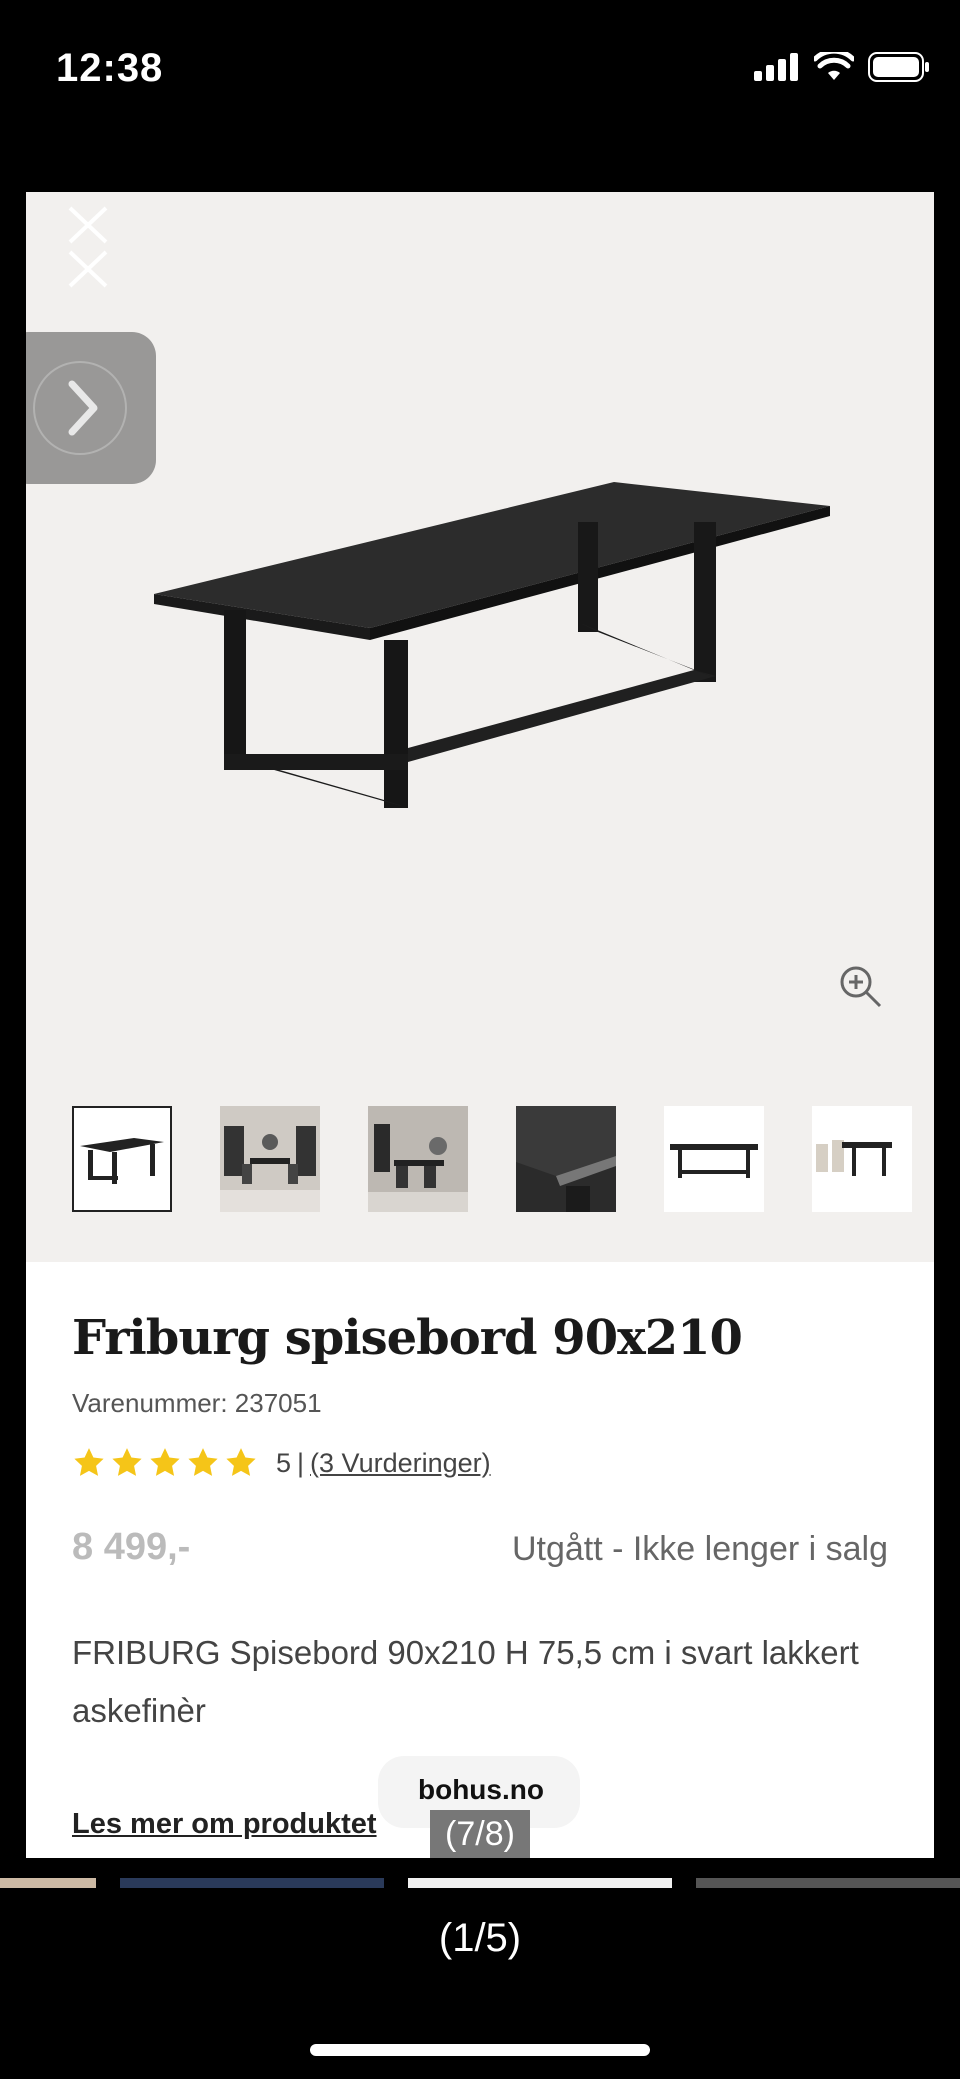 The image size is (960, 2079). Describe the element at coordinates (834, 66) in the screenshot. I see `wifi-icon` at that location.